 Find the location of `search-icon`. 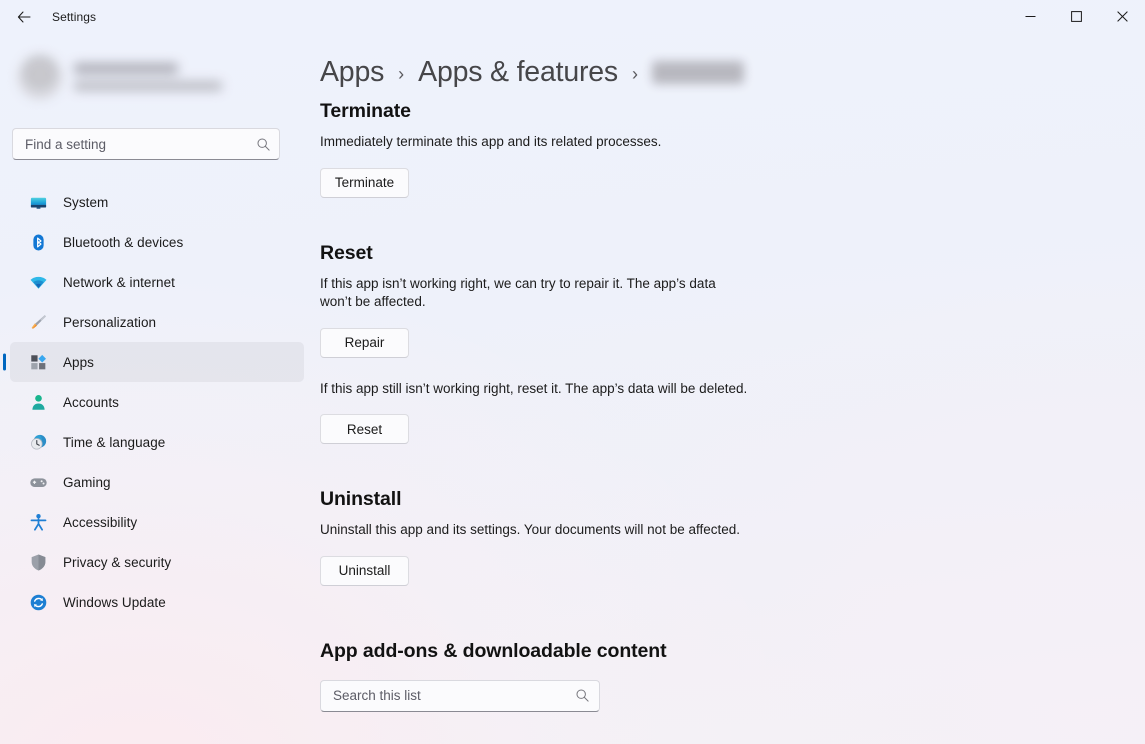

search-icon is located at coordinates (582, 695).